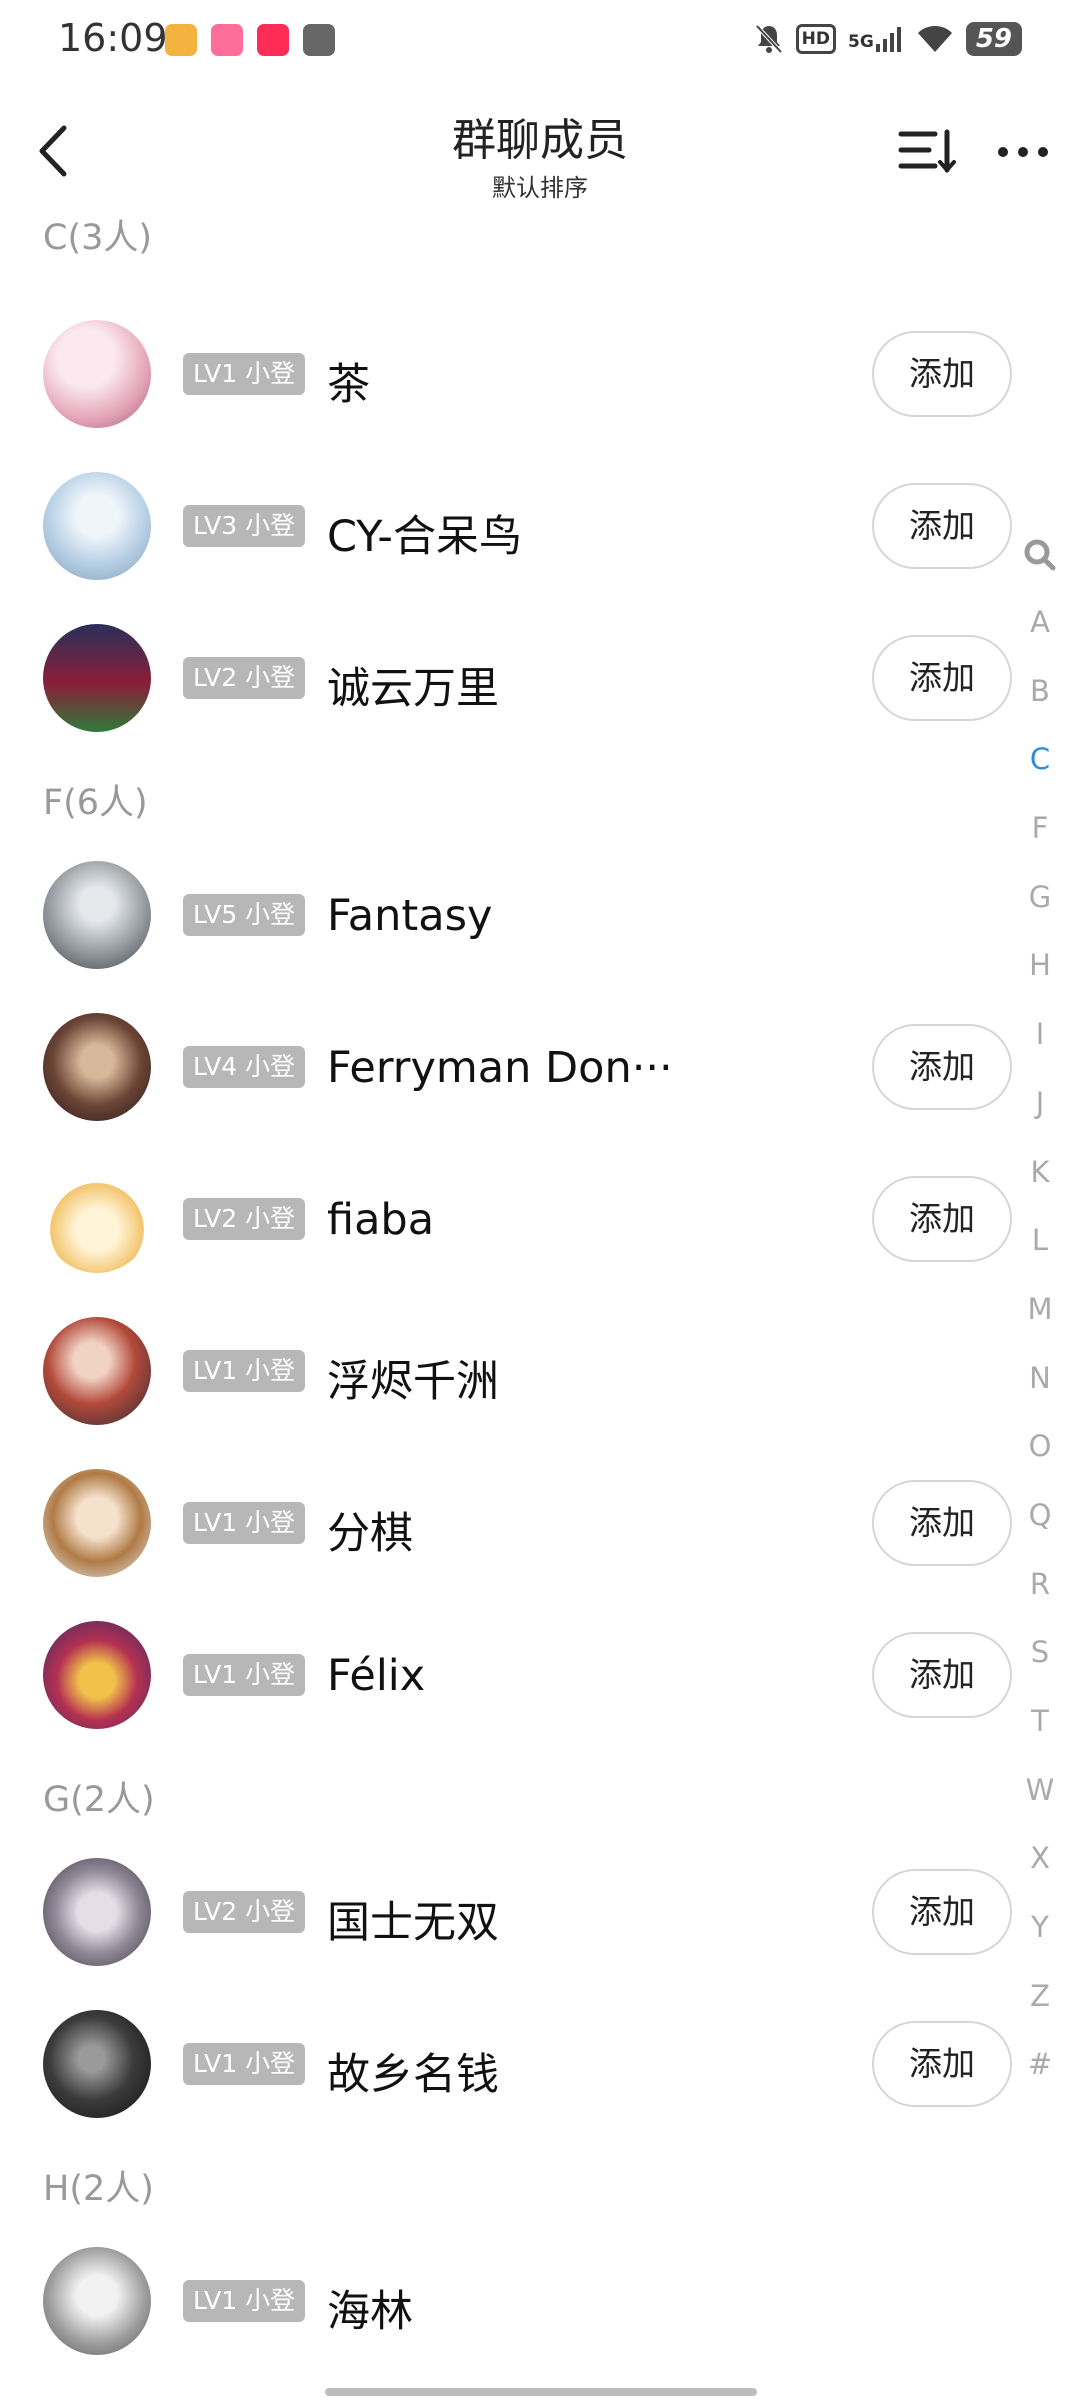 Image resolution: width=1080 pixels, height=2400 pixels. What do you see at coordinates (413, 689) in the screenshot?
I see `member-name: 诚云万里` at bounding box center [413, 689].